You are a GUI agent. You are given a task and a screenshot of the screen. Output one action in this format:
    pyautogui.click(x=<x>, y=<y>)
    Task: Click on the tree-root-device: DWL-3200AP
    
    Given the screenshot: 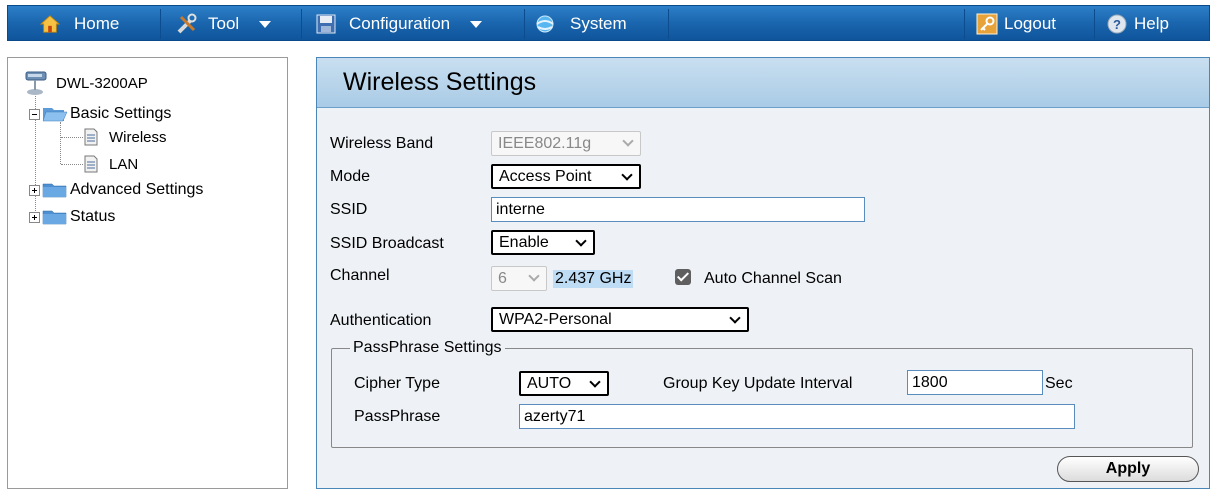 What is the action you would take?
    pyautogui.click(x=86, y=83)
    